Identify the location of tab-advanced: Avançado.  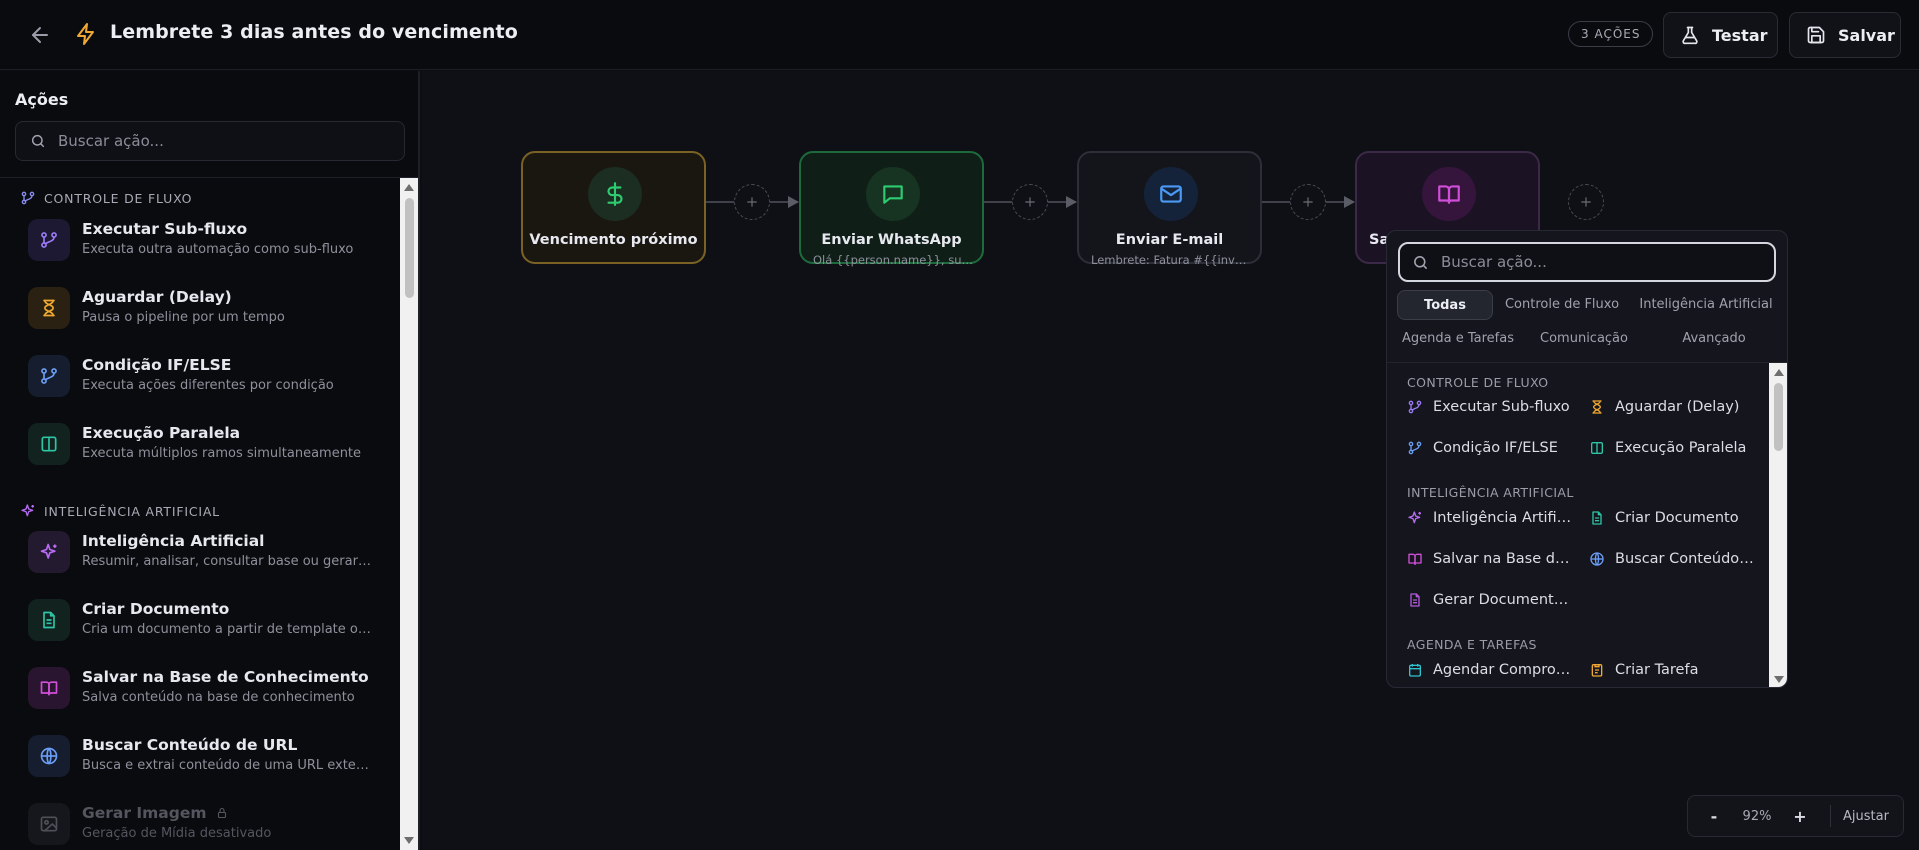
(1714, 339).